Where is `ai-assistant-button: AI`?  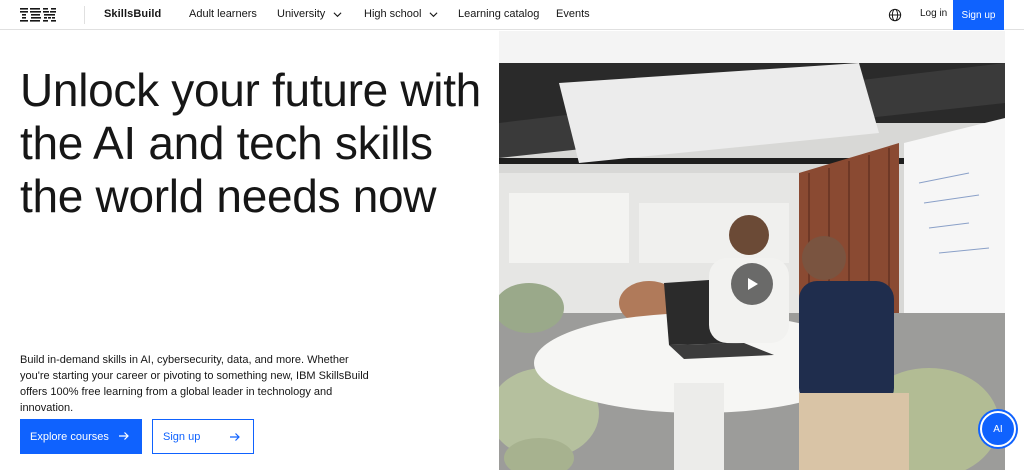
ai-assistant-button: AI is located at coordinates (998, 429).